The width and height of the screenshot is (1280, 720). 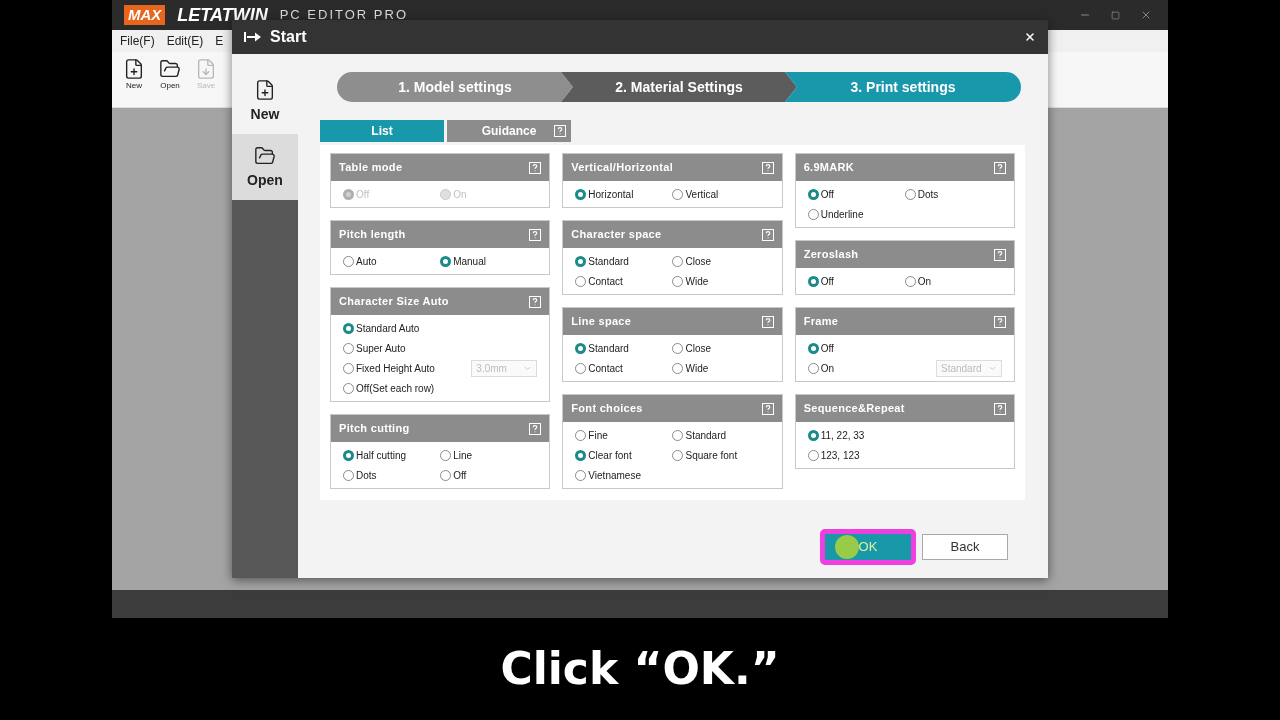 I want to click on panel-title: 6.9MARK, so click(x=829, y=168).